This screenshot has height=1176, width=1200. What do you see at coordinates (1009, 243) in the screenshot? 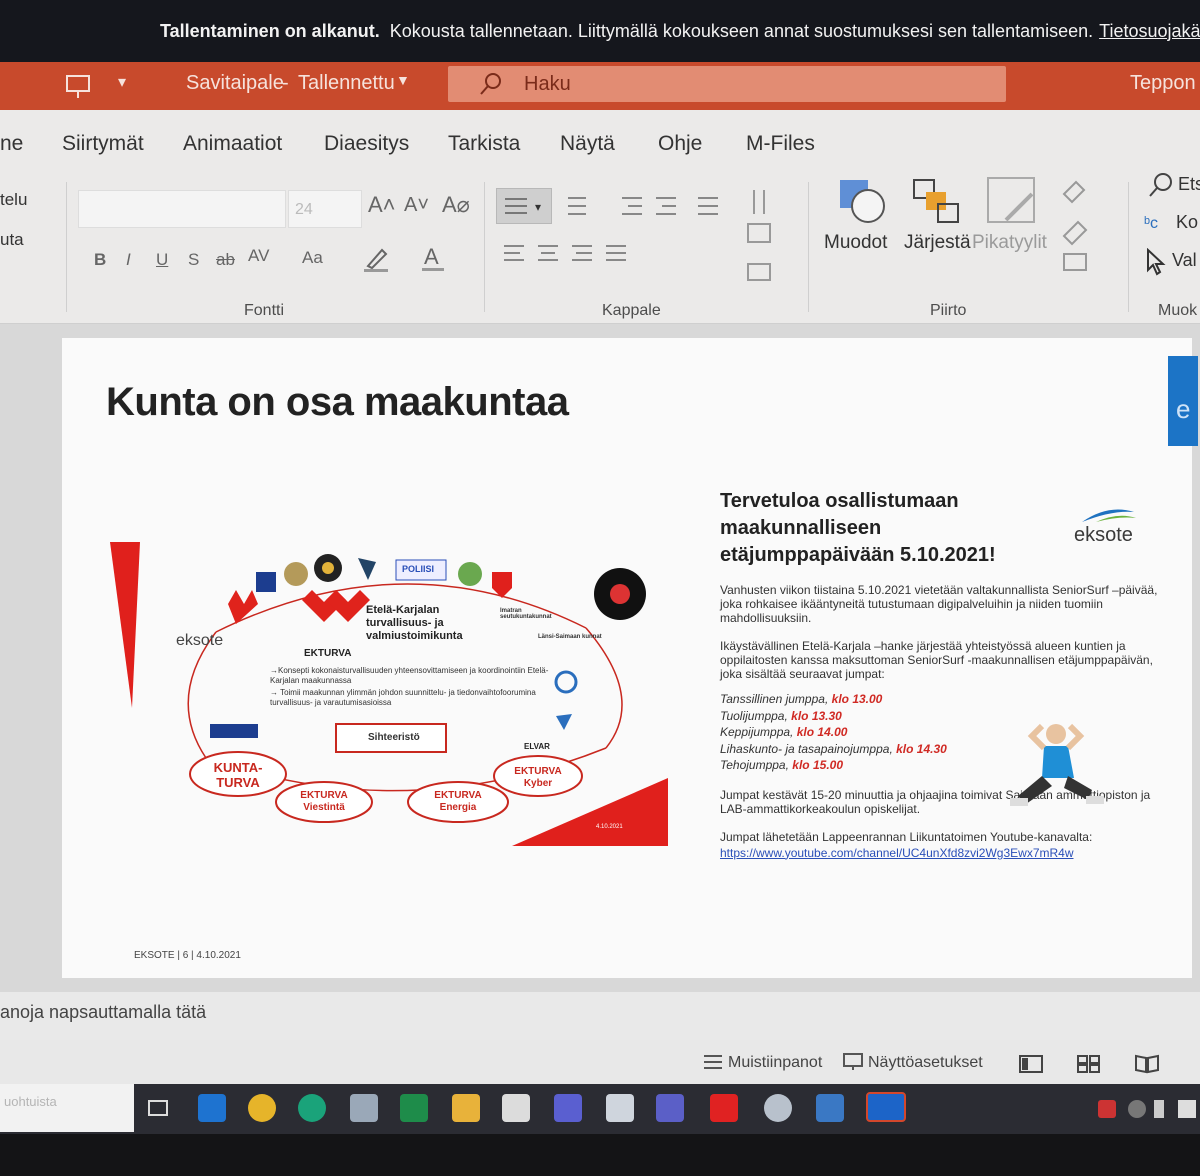
I see `quick-styles-button: Pikatyylit` at bounding box center [1009, 243].